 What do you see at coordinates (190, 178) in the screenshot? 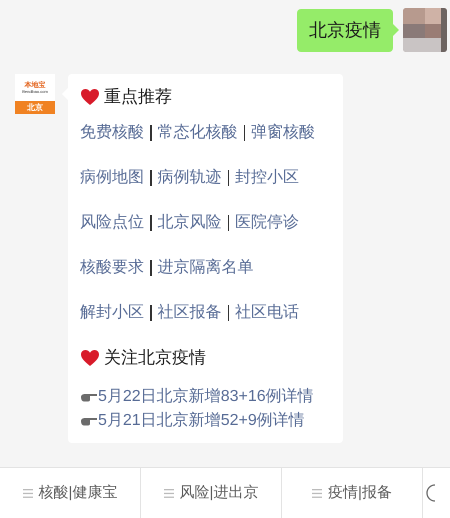
I see `link: 病例轨迹` at bounding box center [190, 178].